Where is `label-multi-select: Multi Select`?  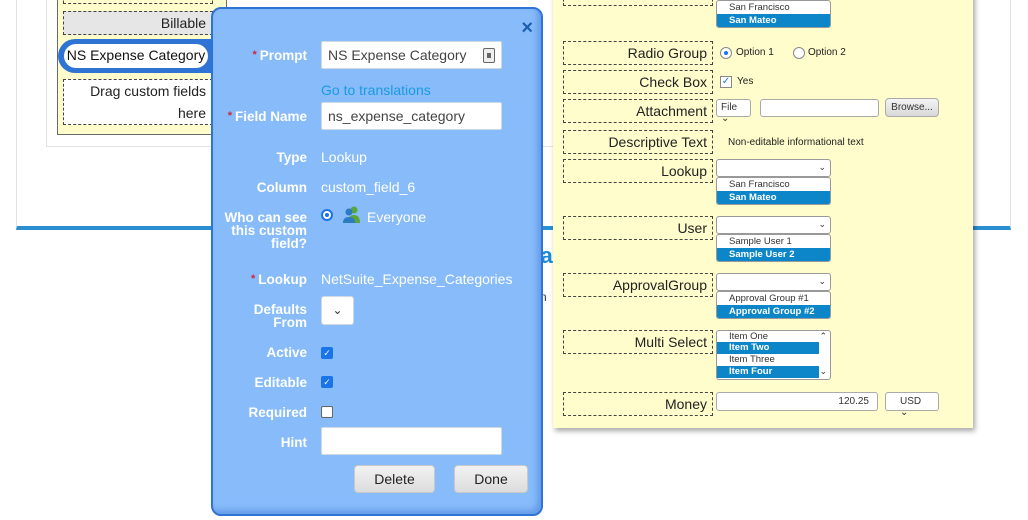
label-multi-select: Multi Select is located at coordinates (638, 342).